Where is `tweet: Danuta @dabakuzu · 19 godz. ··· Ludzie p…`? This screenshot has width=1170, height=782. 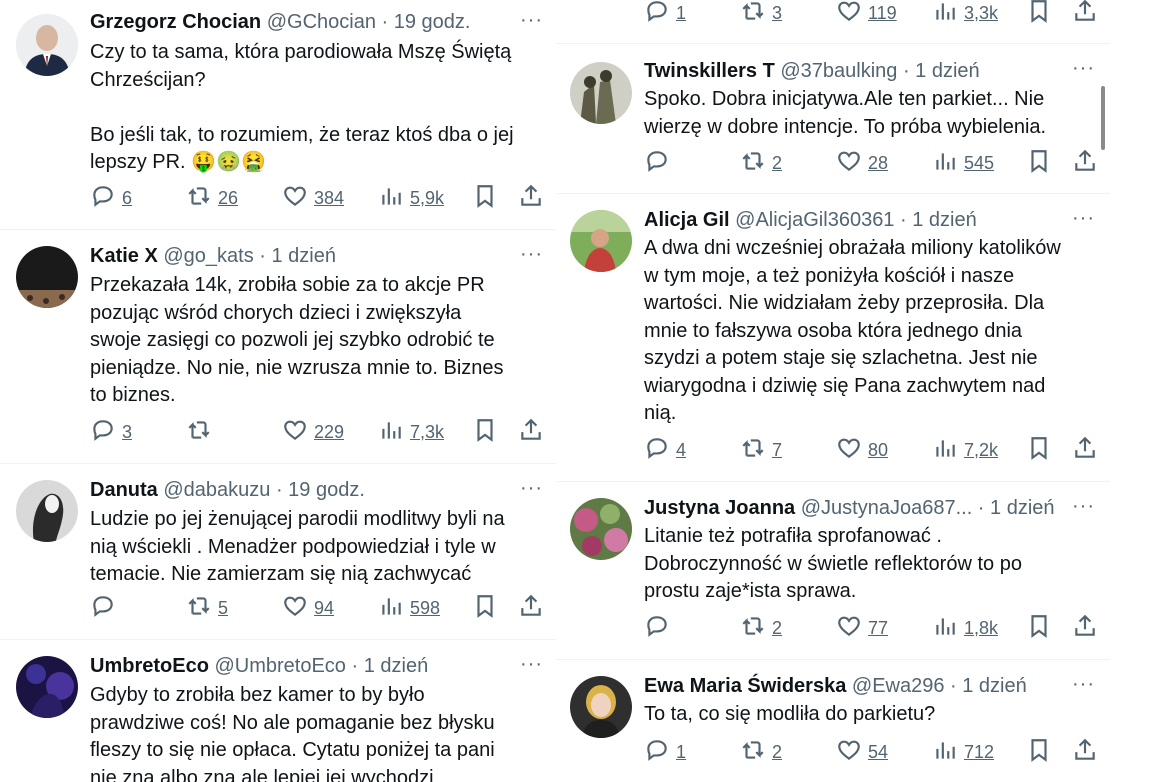
tweet: Danuta @dabakuzu · 19 godz. ··· Ludzie p… is located at coordinates (278, 552).